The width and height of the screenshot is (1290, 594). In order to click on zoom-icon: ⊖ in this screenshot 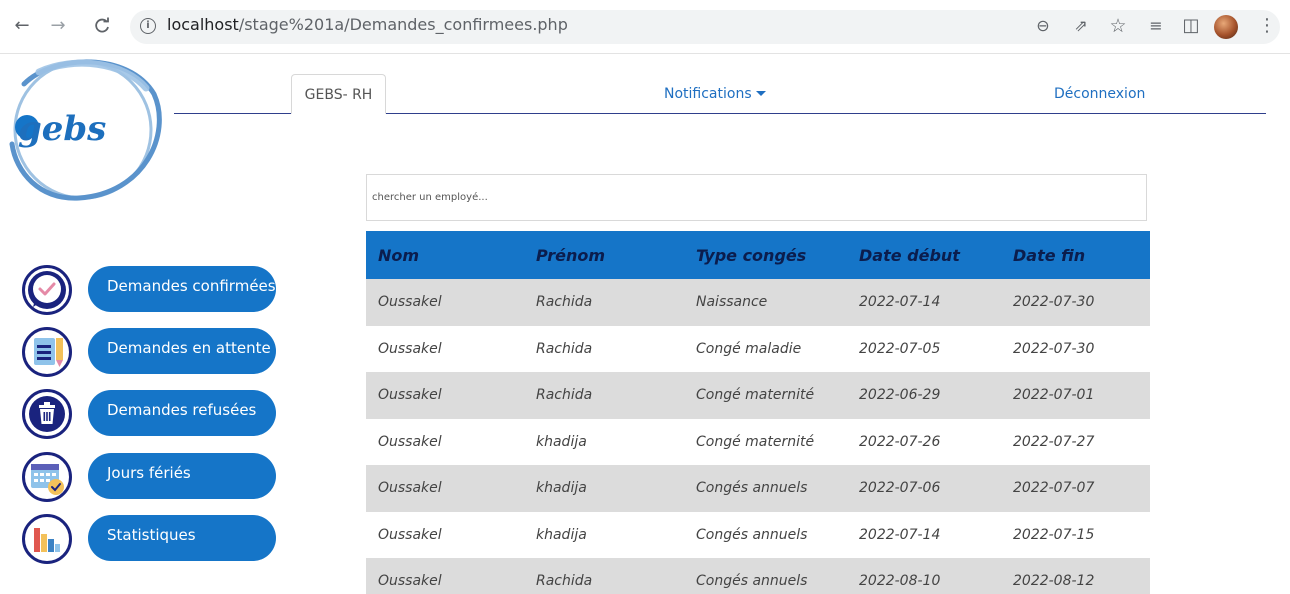, I will do `click(1043, 26)`.